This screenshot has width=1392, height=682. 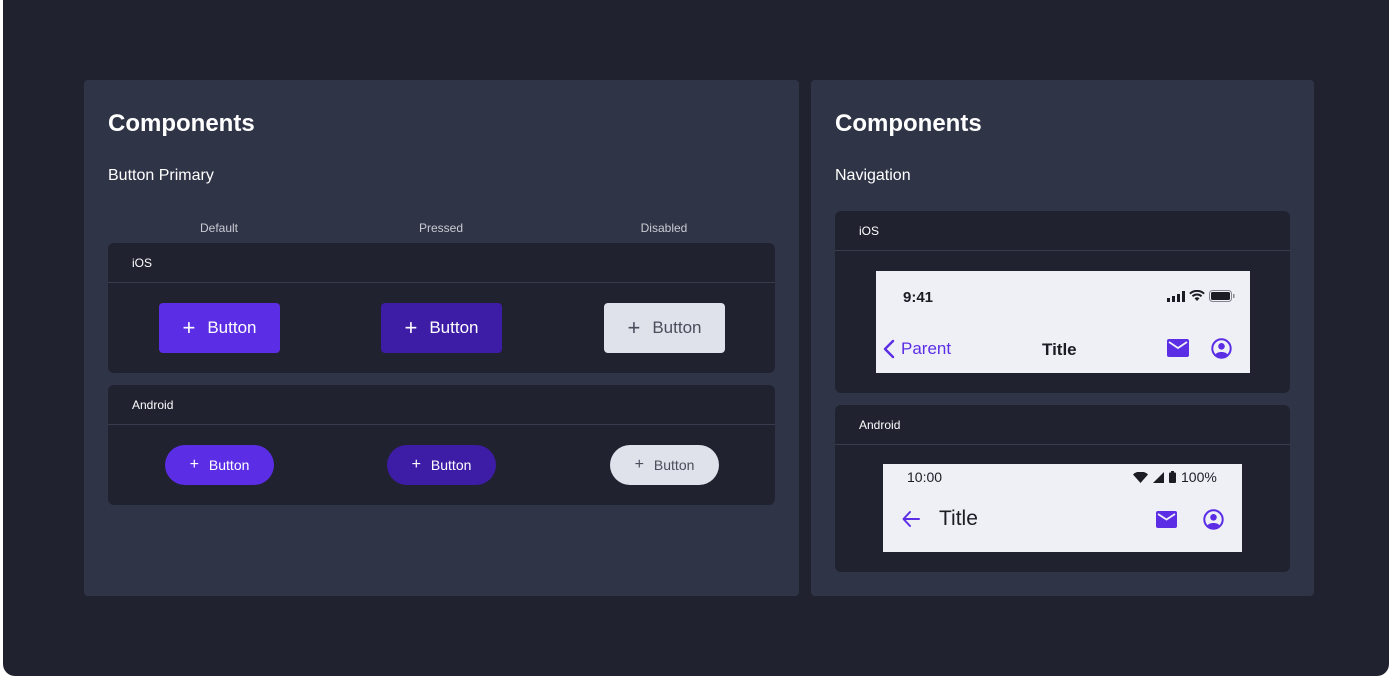 I want to click on android-button-disabled: + Button, so click(x=664, y=465).